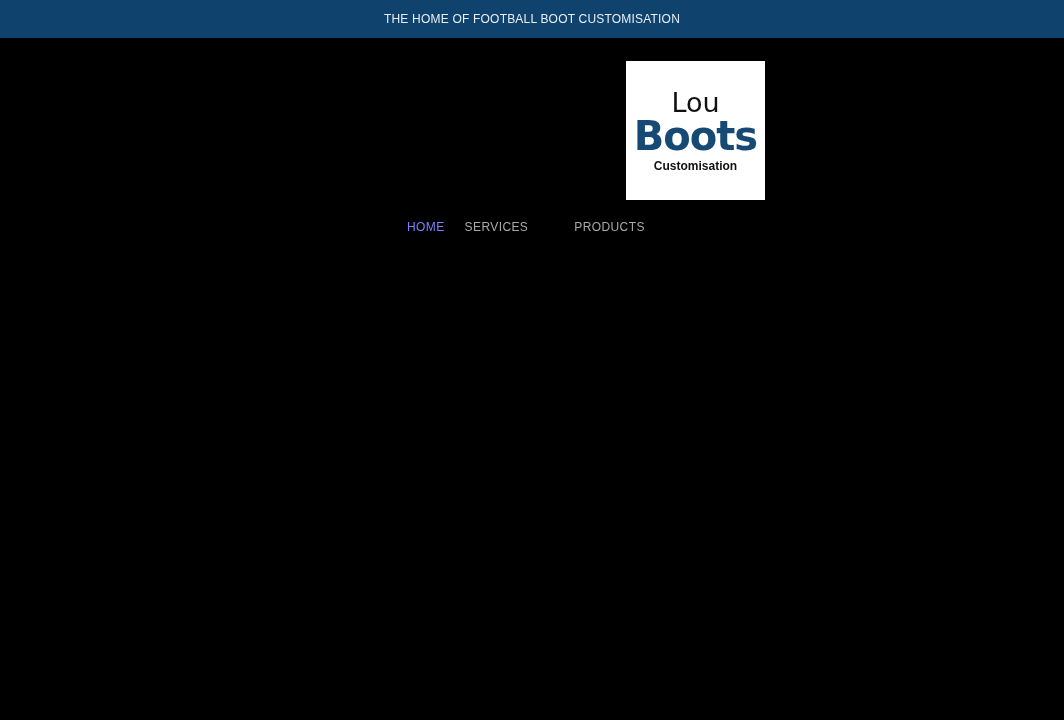 The height and width of the screenshot is (720, 1064). I want to click on logo-text: Customisation, so click(695, 166).